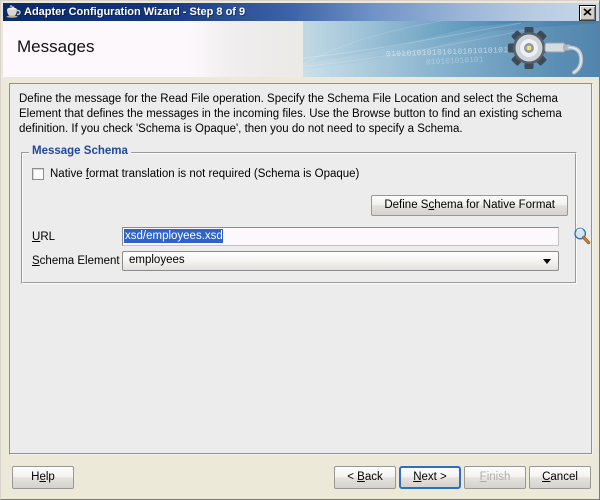 This screenshot has width=600, height=500. What do you see at coordinates (173, 236) in the screenshot?
I see `url-input-value: xsd/employees.xsd` at bounding box center [173, 236].